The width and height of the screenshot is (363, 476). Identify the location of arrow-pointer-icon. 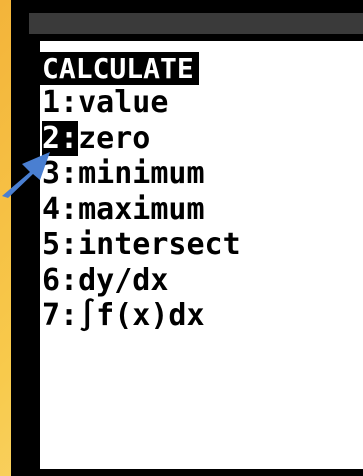
(26, 175).